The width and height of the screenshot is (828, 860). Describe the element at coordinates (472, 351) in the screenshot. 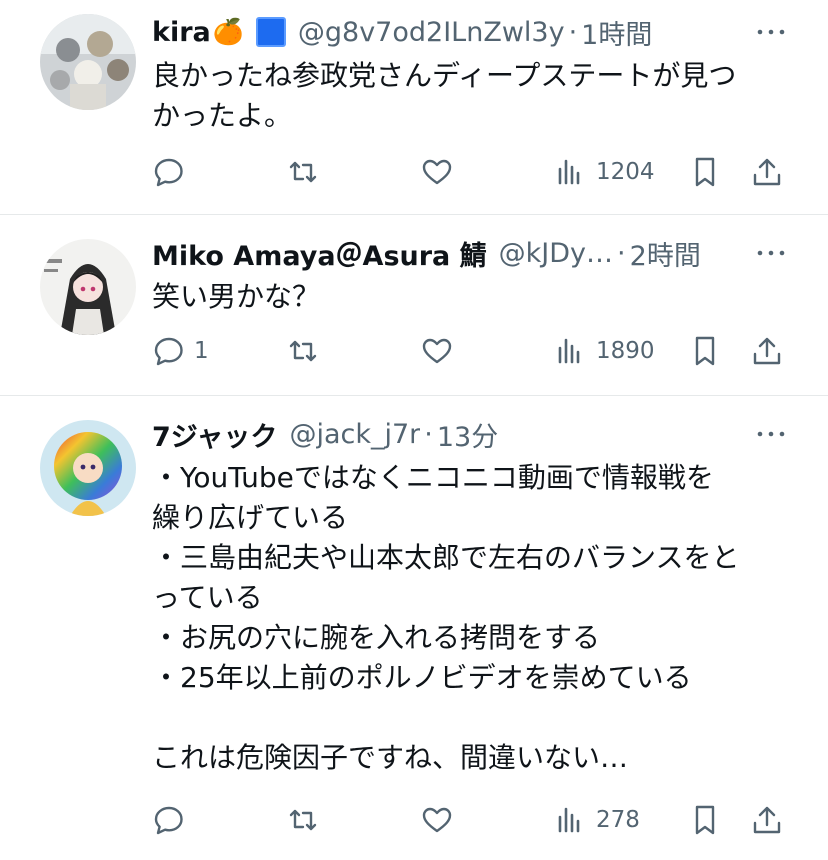

I see `action-bar: 1 1890` at that location.